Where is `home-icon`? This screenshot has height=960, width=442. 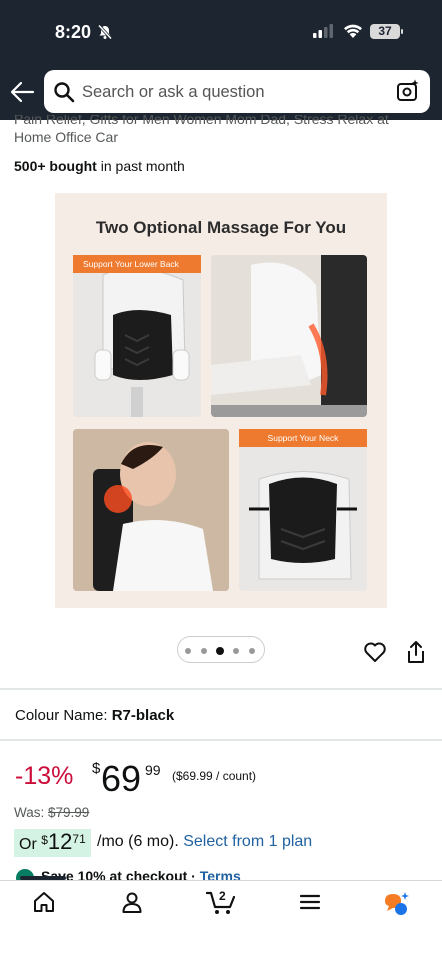 home-icon is located at coordinates (44, 902).